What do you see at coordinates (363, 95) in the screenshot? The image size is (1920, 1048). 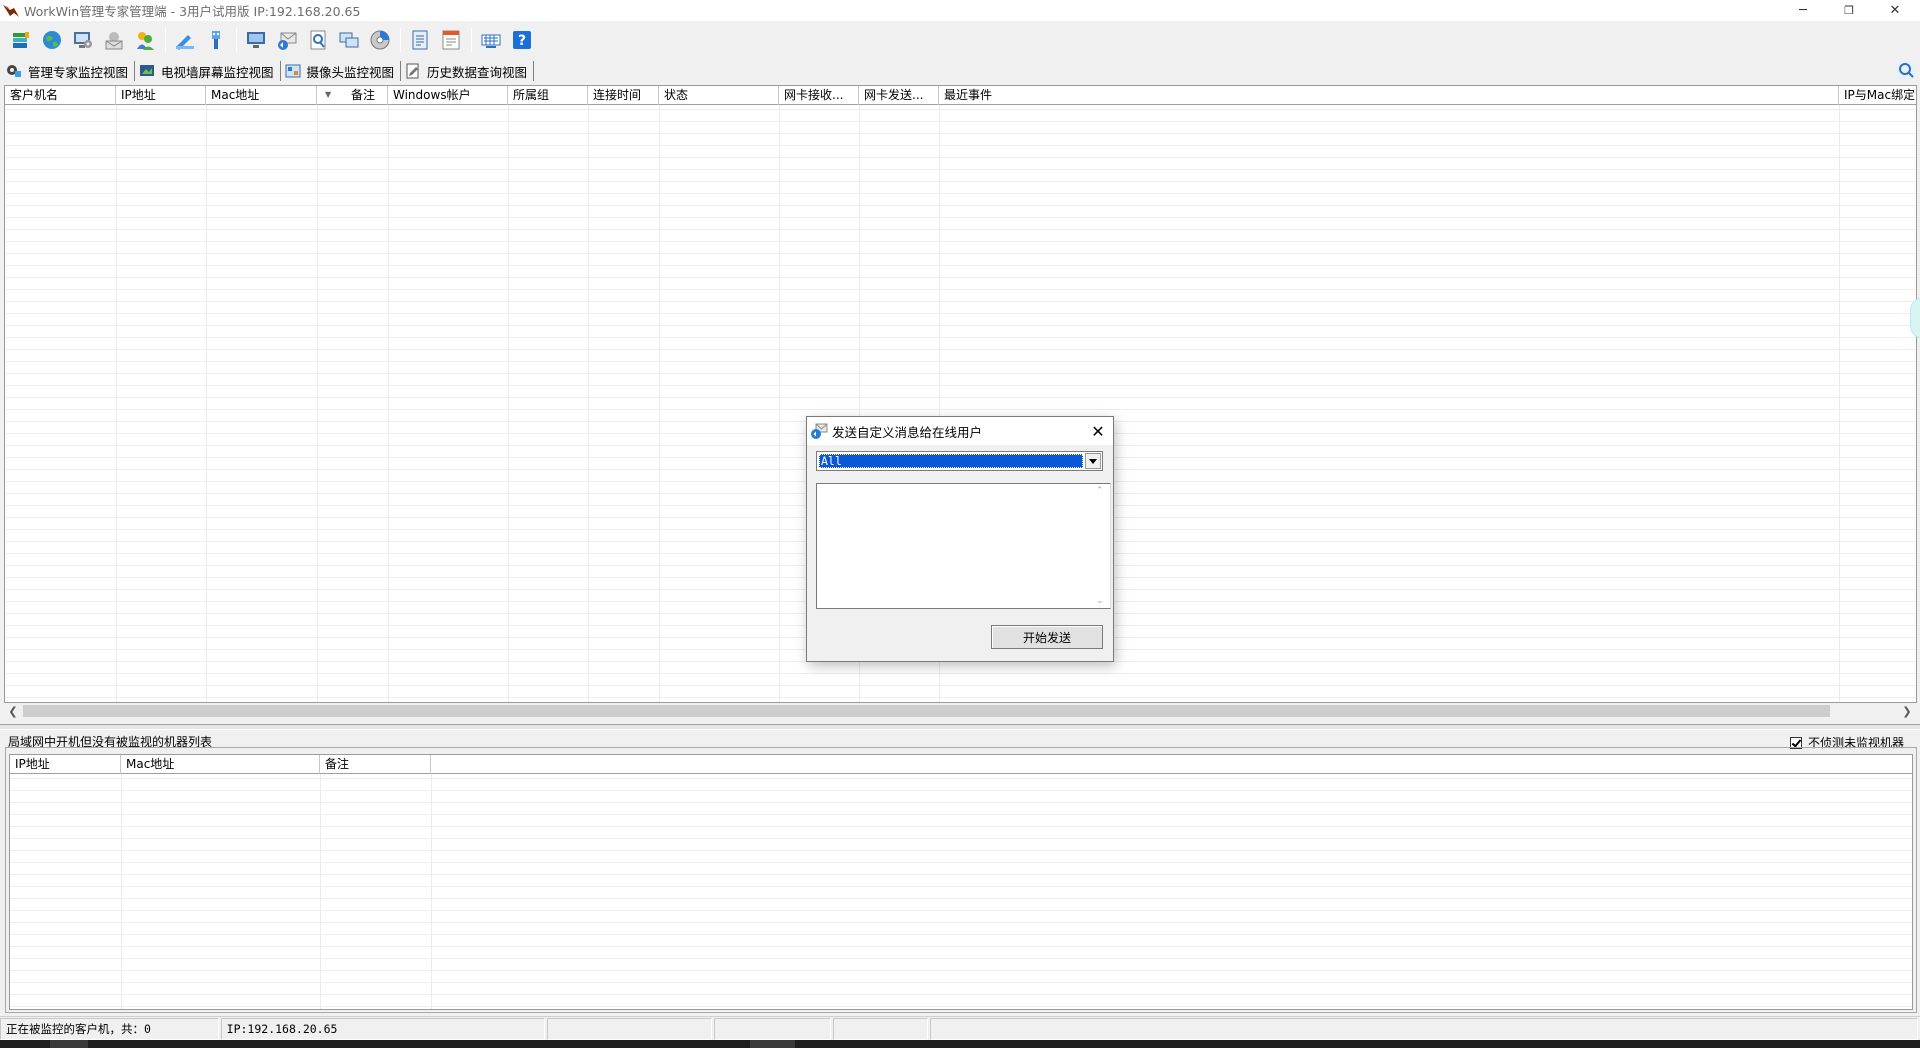 I see `column-header-label: 备注` at bounding box center [363, 95].